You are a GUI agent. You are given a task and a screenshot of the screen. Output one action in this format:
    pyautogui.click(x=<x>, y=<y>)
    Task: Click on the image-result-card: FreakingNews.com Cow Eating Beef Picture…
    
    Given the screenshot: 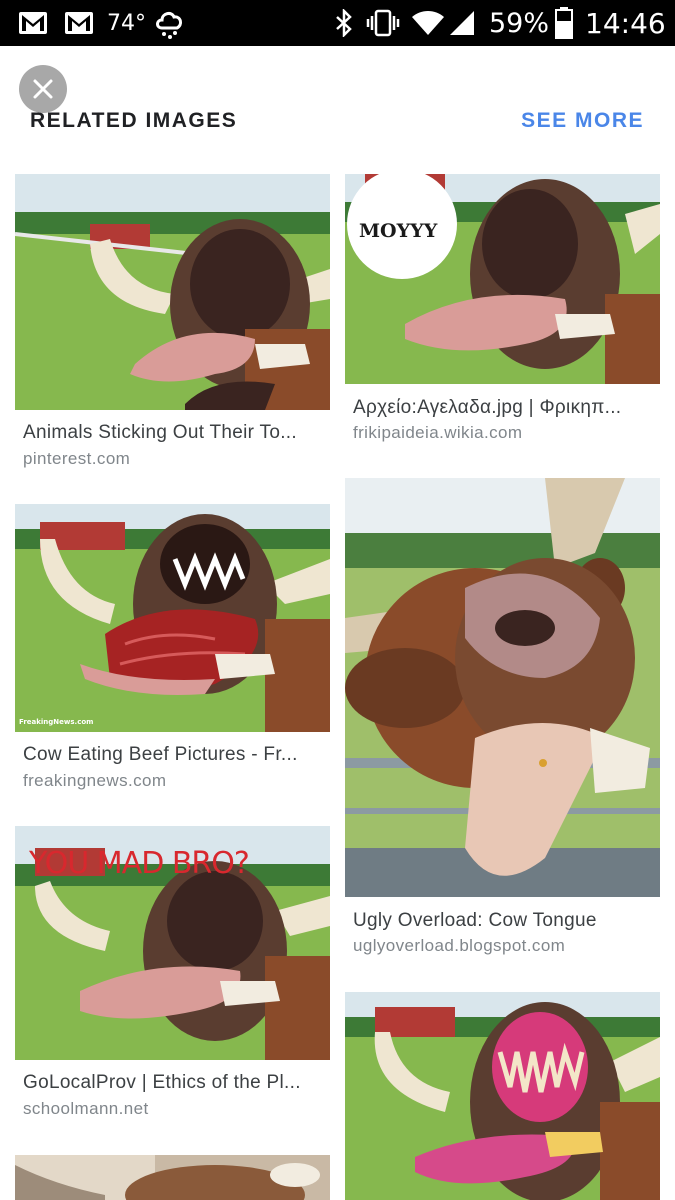 What is the action you would take?
    pyautogui.click(x=172, y=654)
    